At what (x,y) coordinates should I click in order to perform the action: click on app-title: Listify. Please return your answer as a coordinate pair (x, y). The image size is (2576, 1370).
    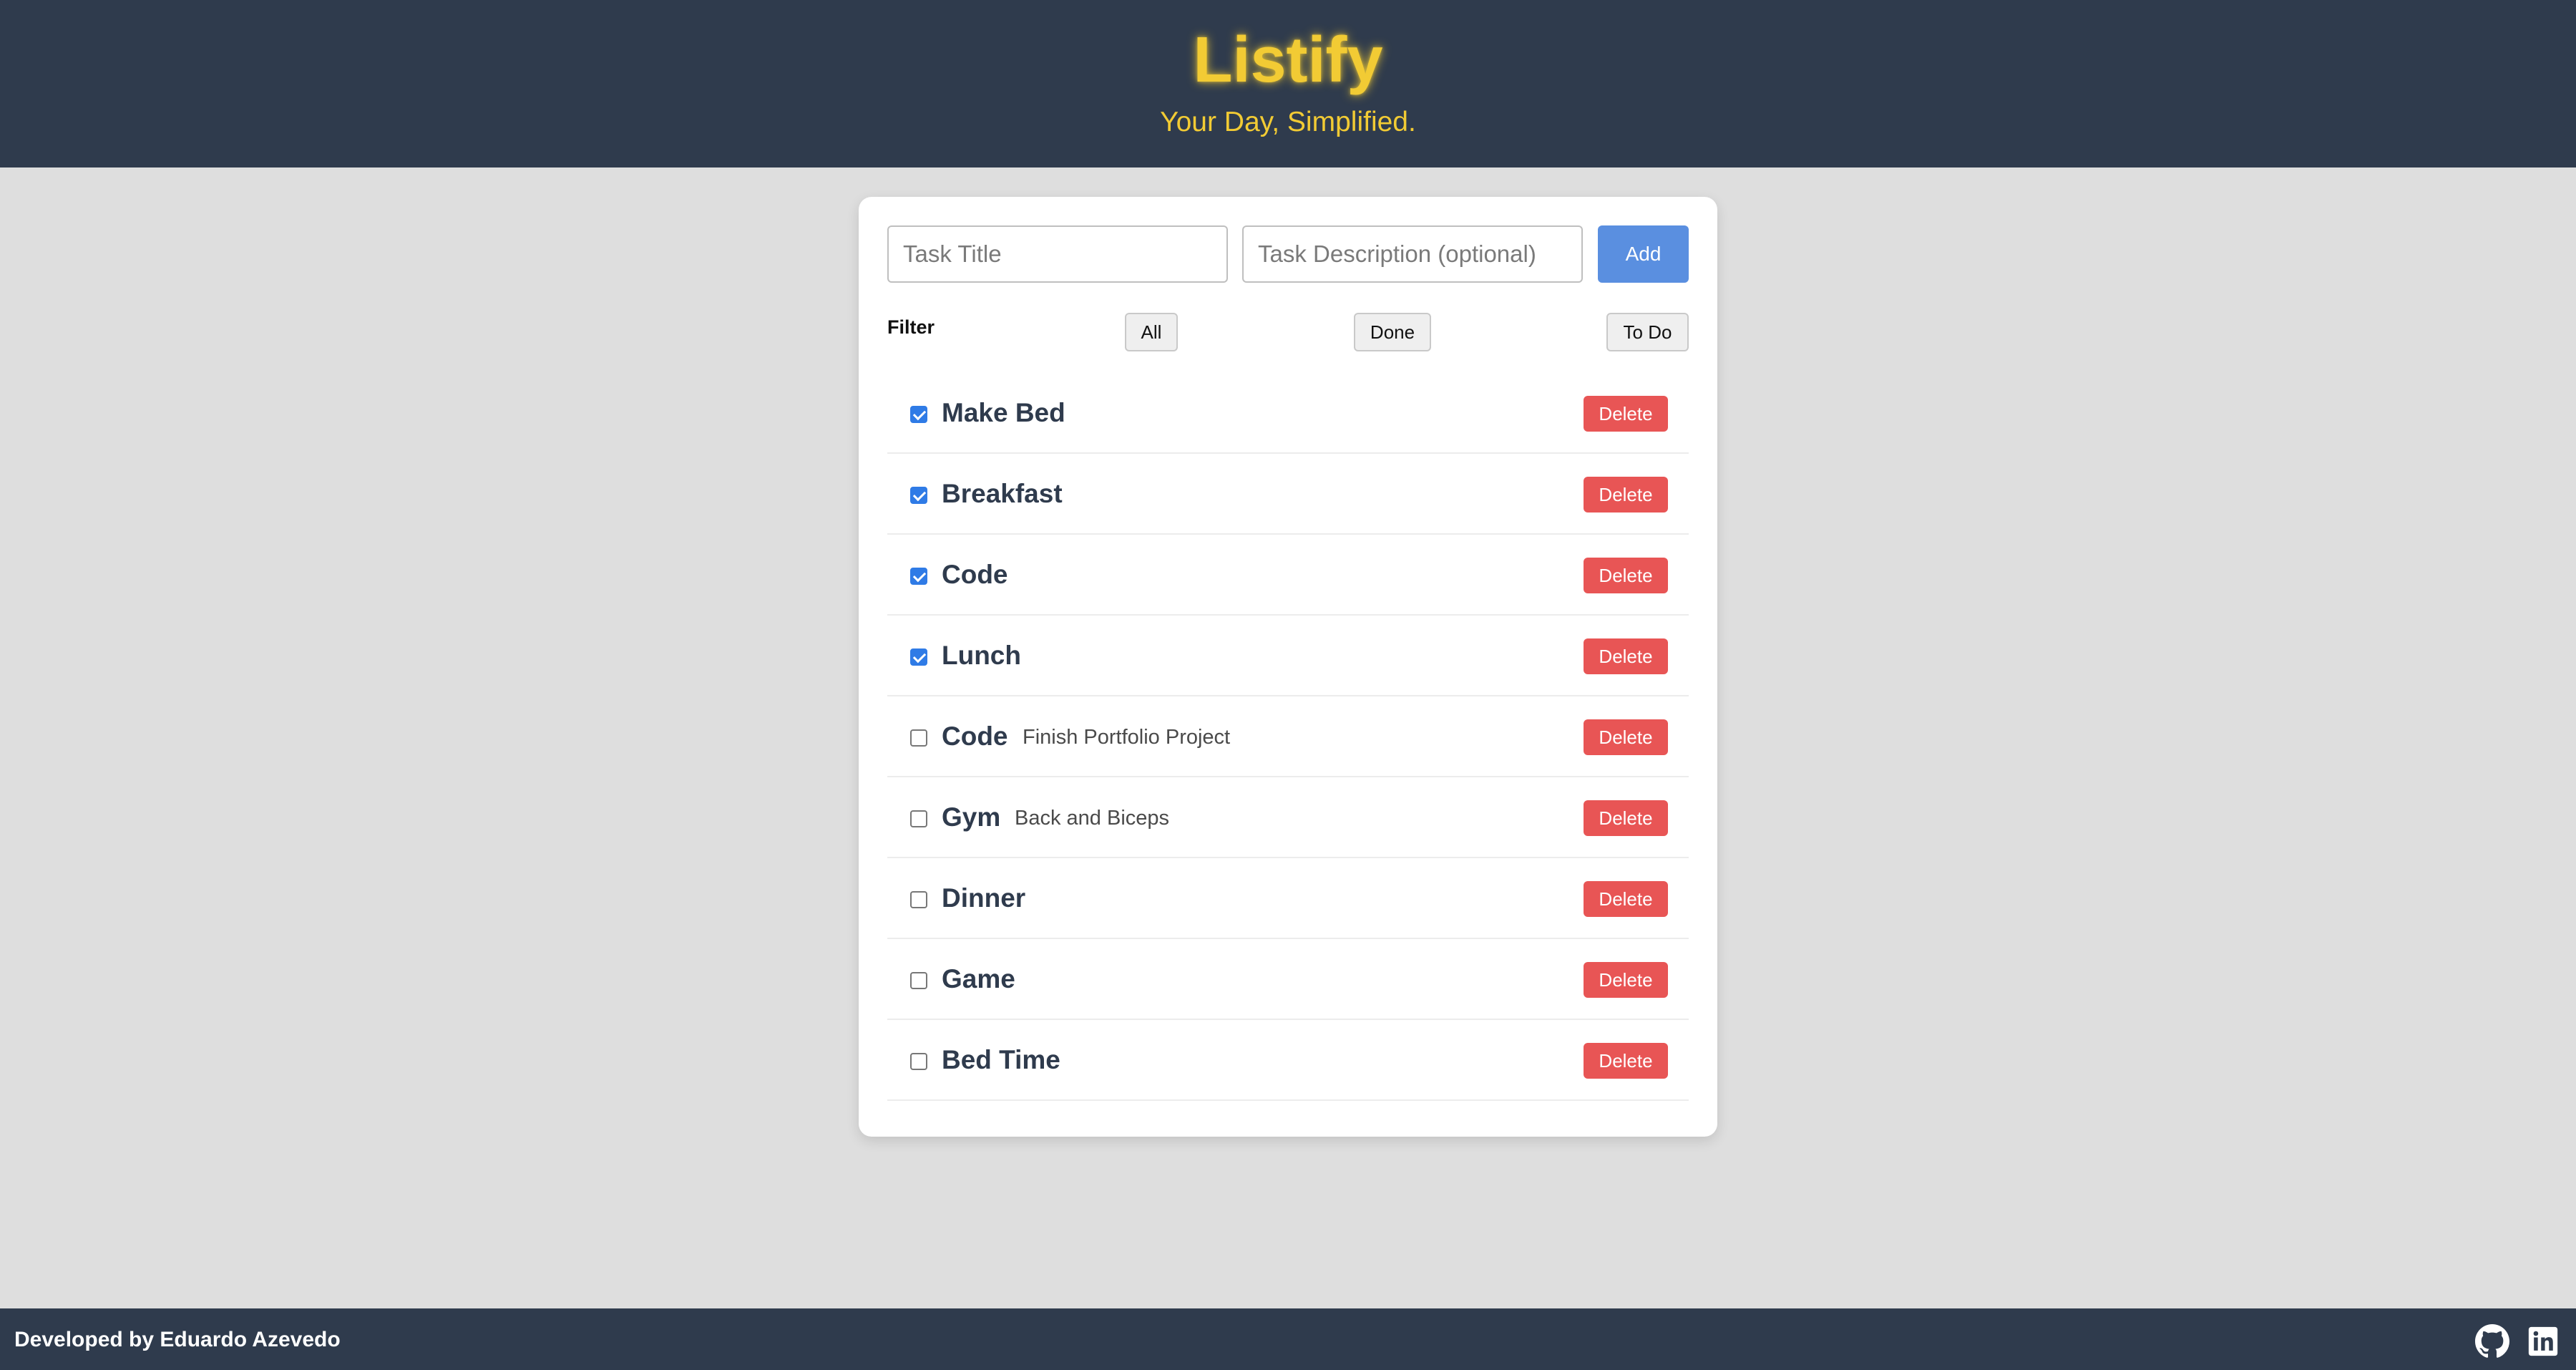
    Looking at the image, I should click on (1288, 60).